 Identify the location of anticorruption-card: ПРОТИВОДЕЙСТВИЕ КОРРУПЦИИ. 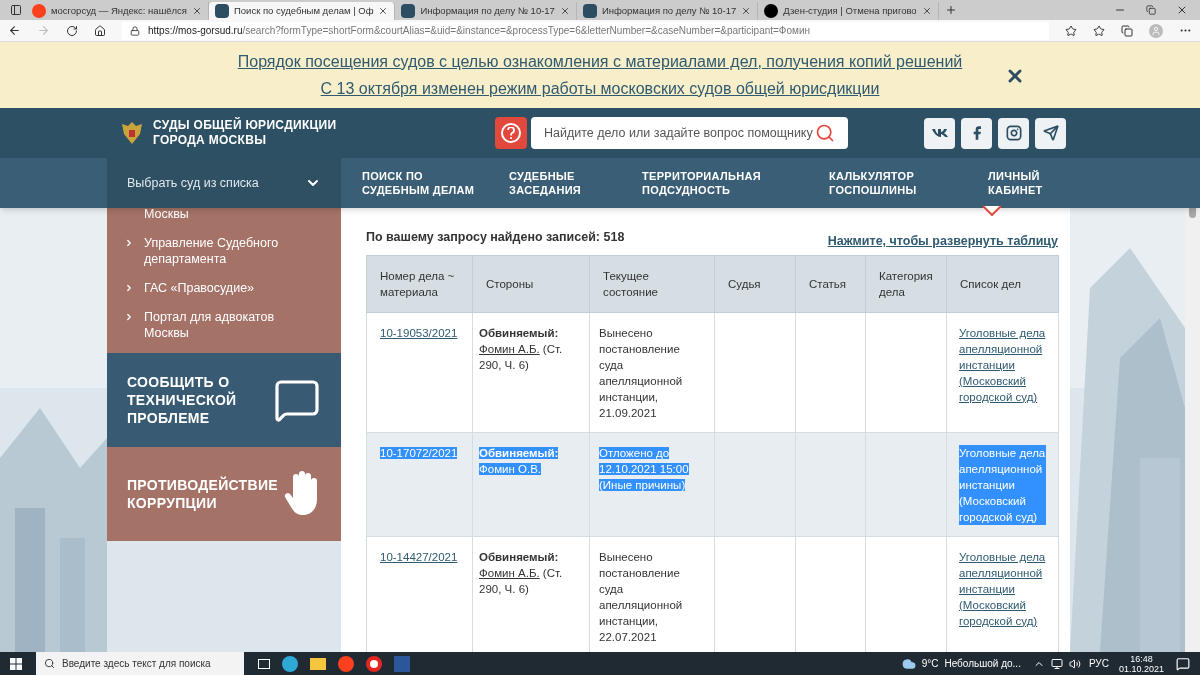
(224, 494).